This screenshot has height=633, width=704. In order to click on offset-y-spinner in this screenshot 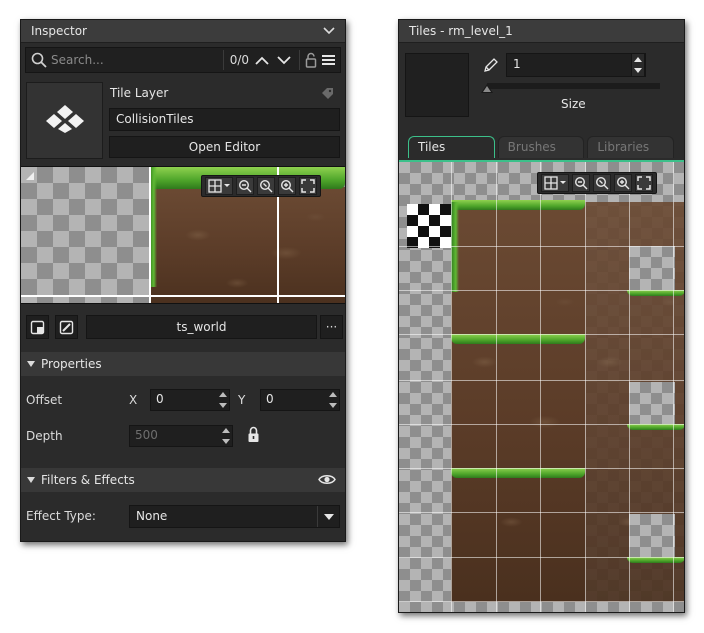, I will do `click(332, 400)`.